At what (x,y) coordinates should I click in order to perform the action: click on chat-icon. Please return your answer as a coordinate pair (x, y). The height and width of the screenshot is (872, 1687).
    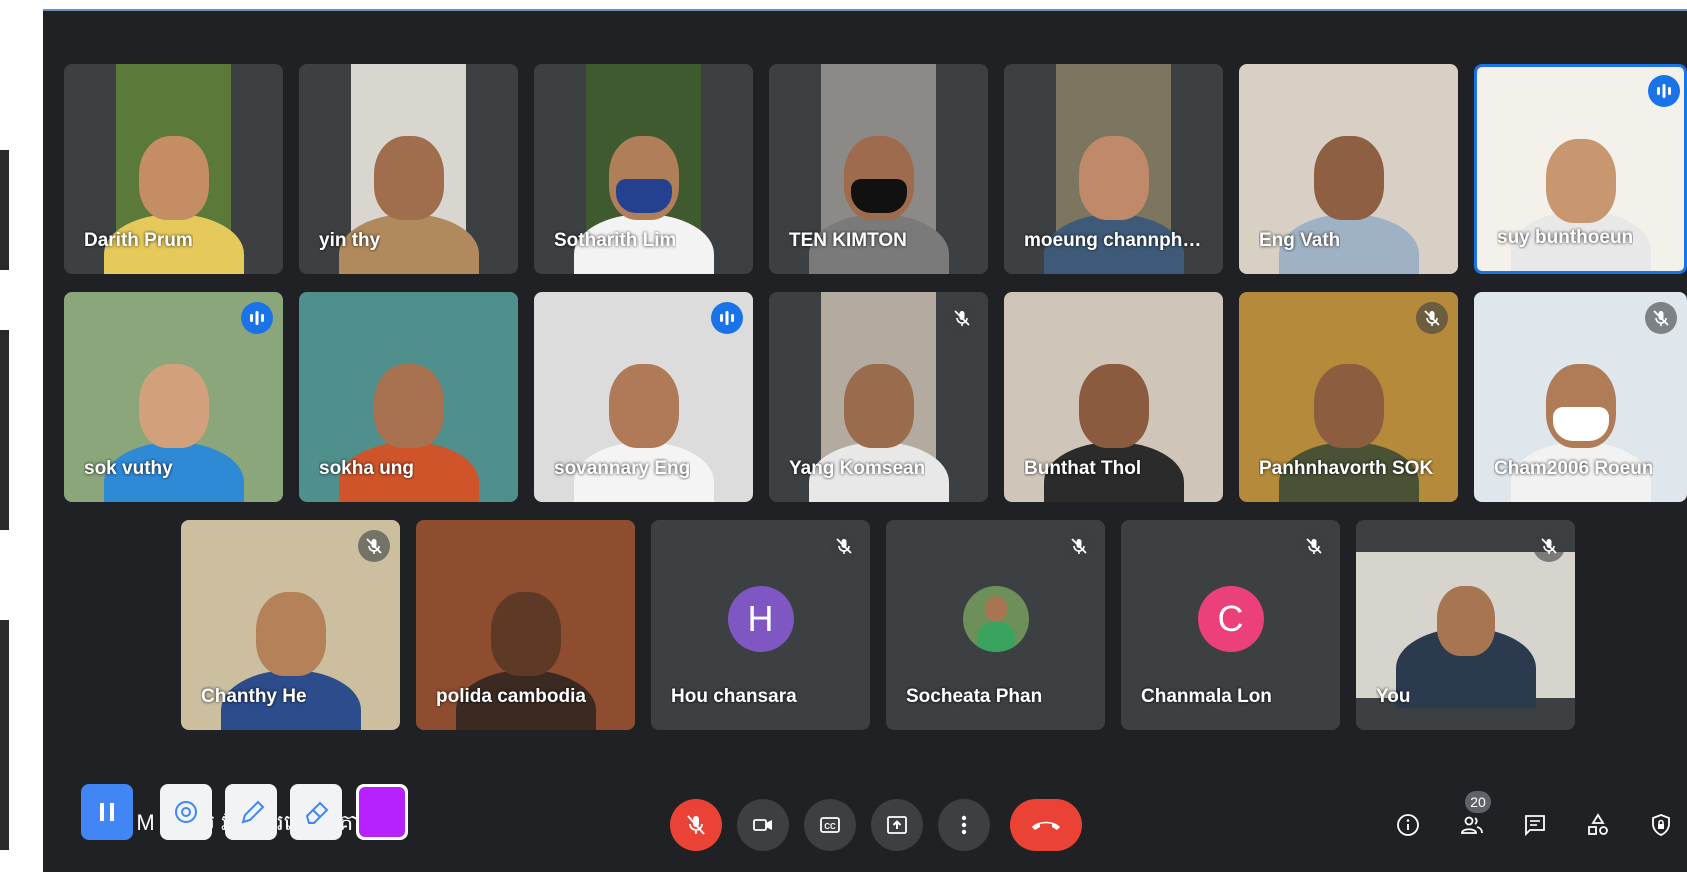
    Looking at the image, I should click on (1535, 826).